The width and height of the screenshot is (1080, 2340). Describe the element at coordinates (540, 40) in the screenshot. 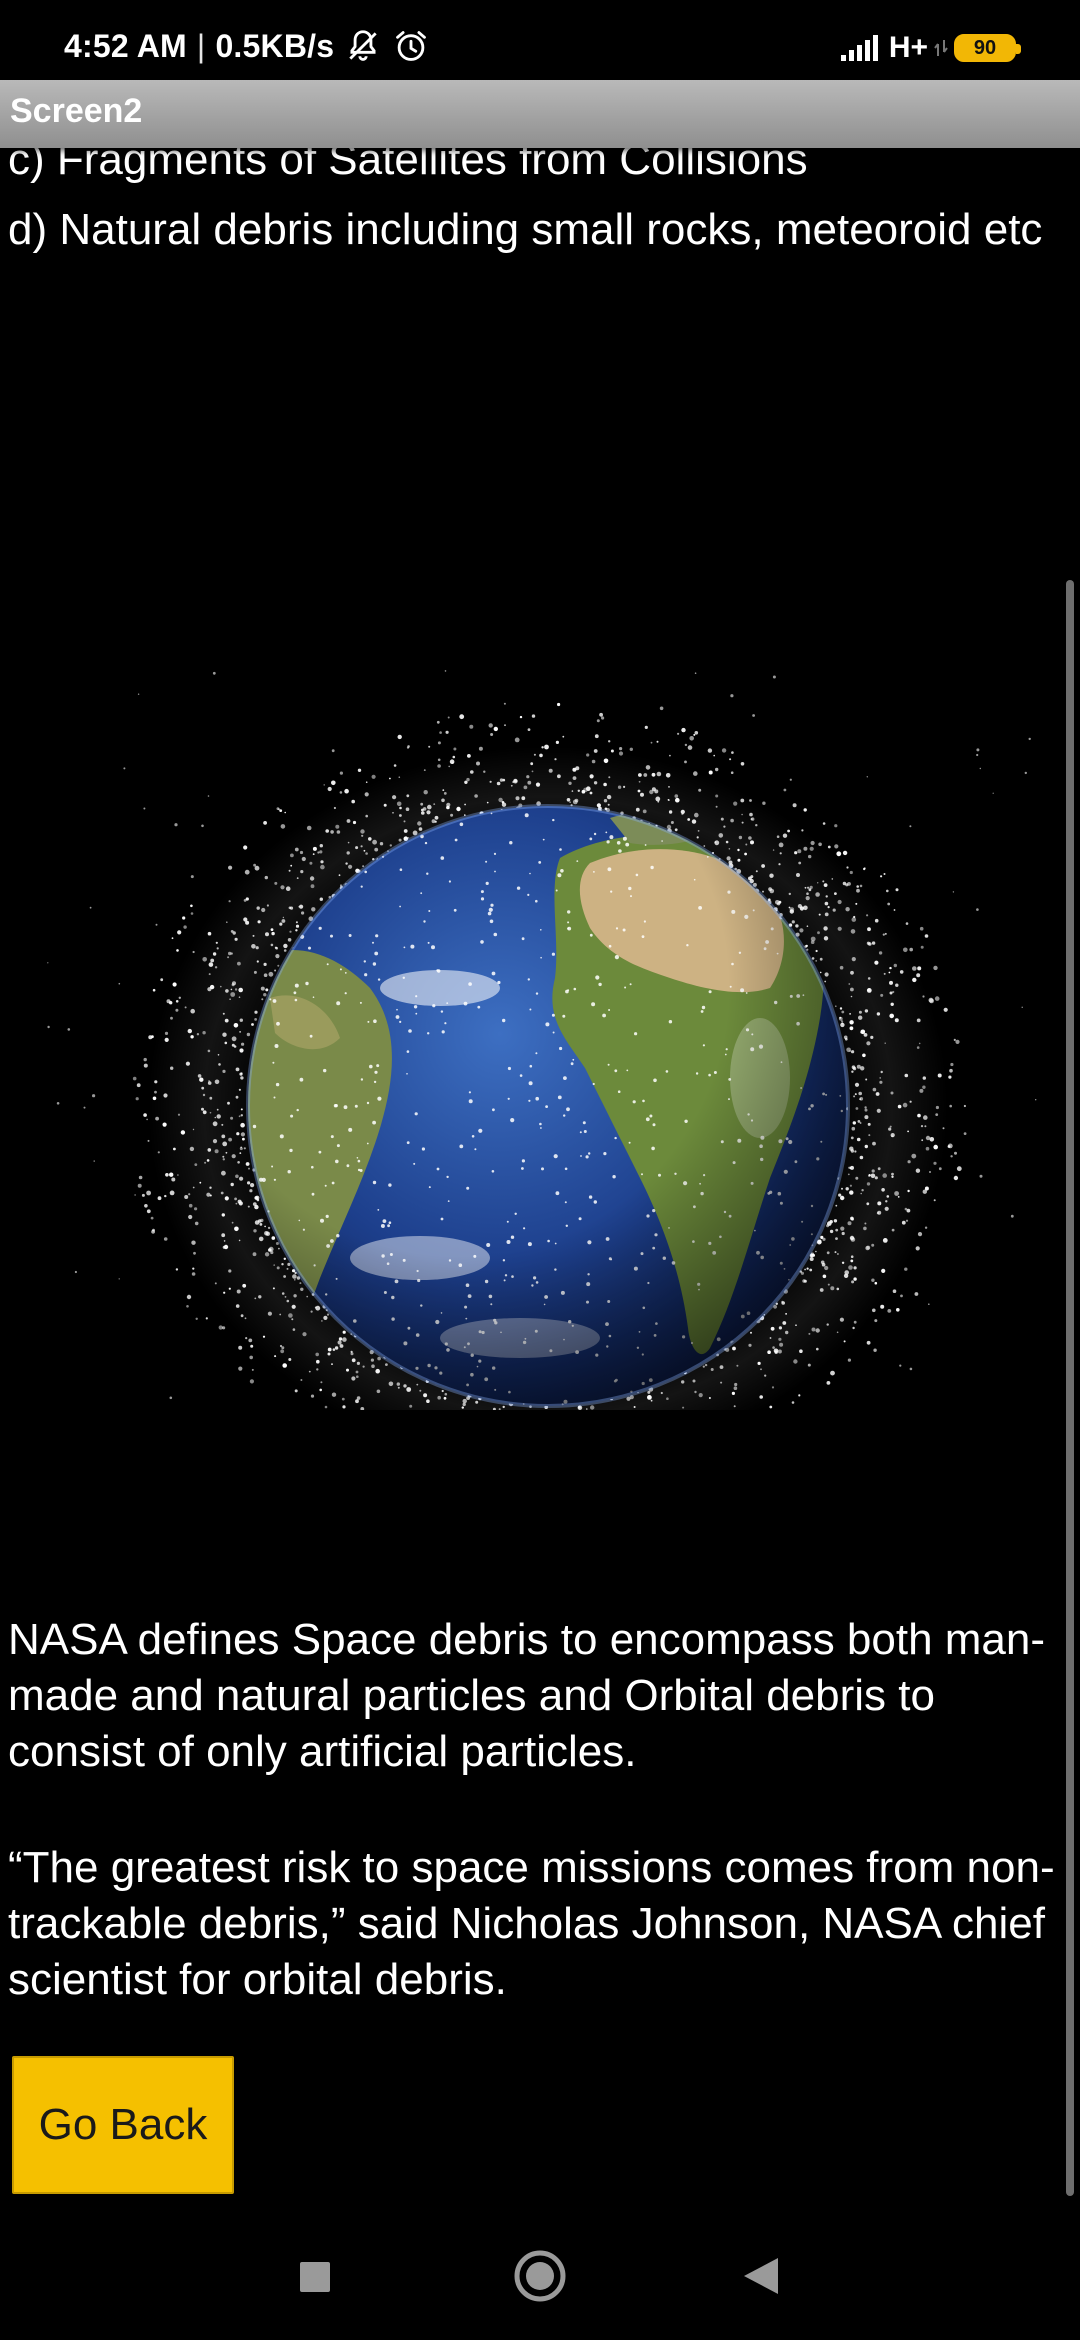

I see `status-bar: 4:52 AM | 0.5KB/s H+ 90` at that location.